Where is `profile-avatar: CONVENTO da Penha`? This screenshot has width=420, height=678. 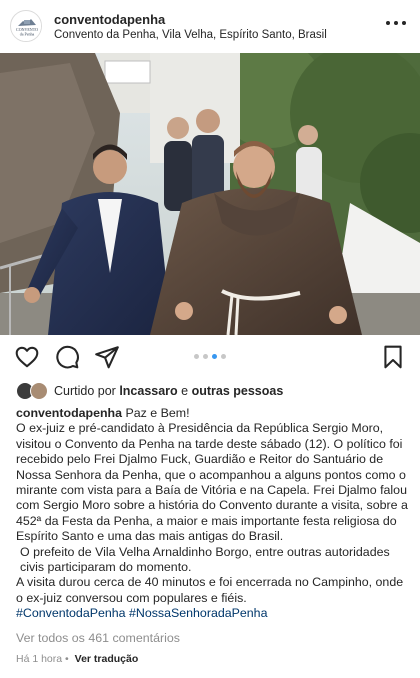 profile-avatar: CONVENTO da Penha is located at coordinates (26, 26).